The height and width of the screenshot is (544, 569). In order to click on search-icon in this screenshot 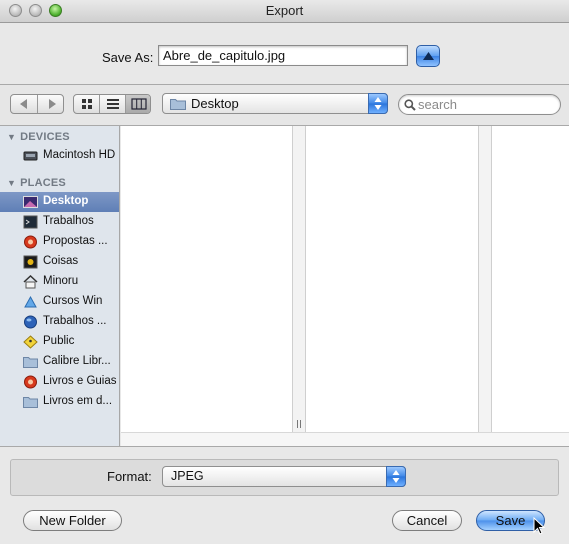, I will do `click(410, 105)`.